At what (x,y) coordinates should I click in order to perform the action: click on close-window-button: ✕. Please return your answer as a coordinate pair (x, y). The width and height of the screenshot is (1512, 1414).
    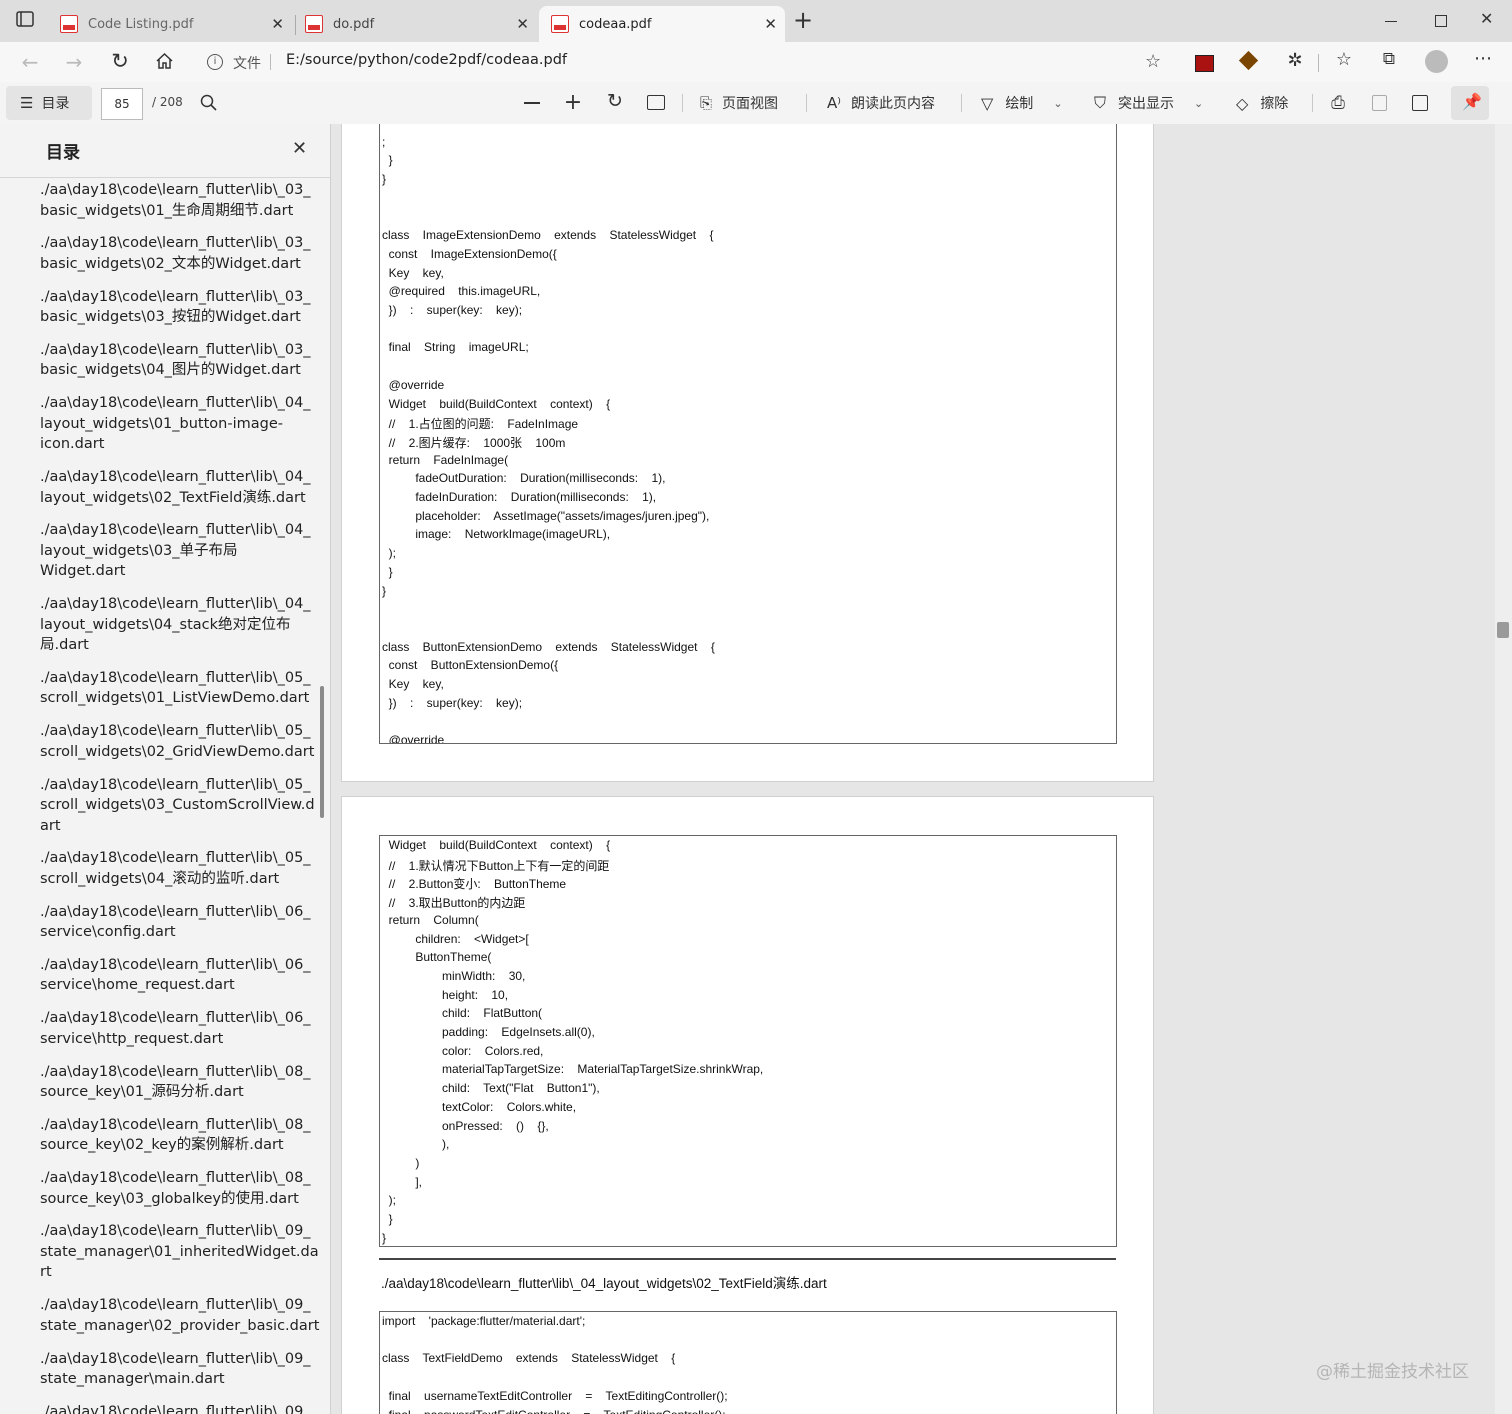
    Looking at the image, I should click on (1486, 18).